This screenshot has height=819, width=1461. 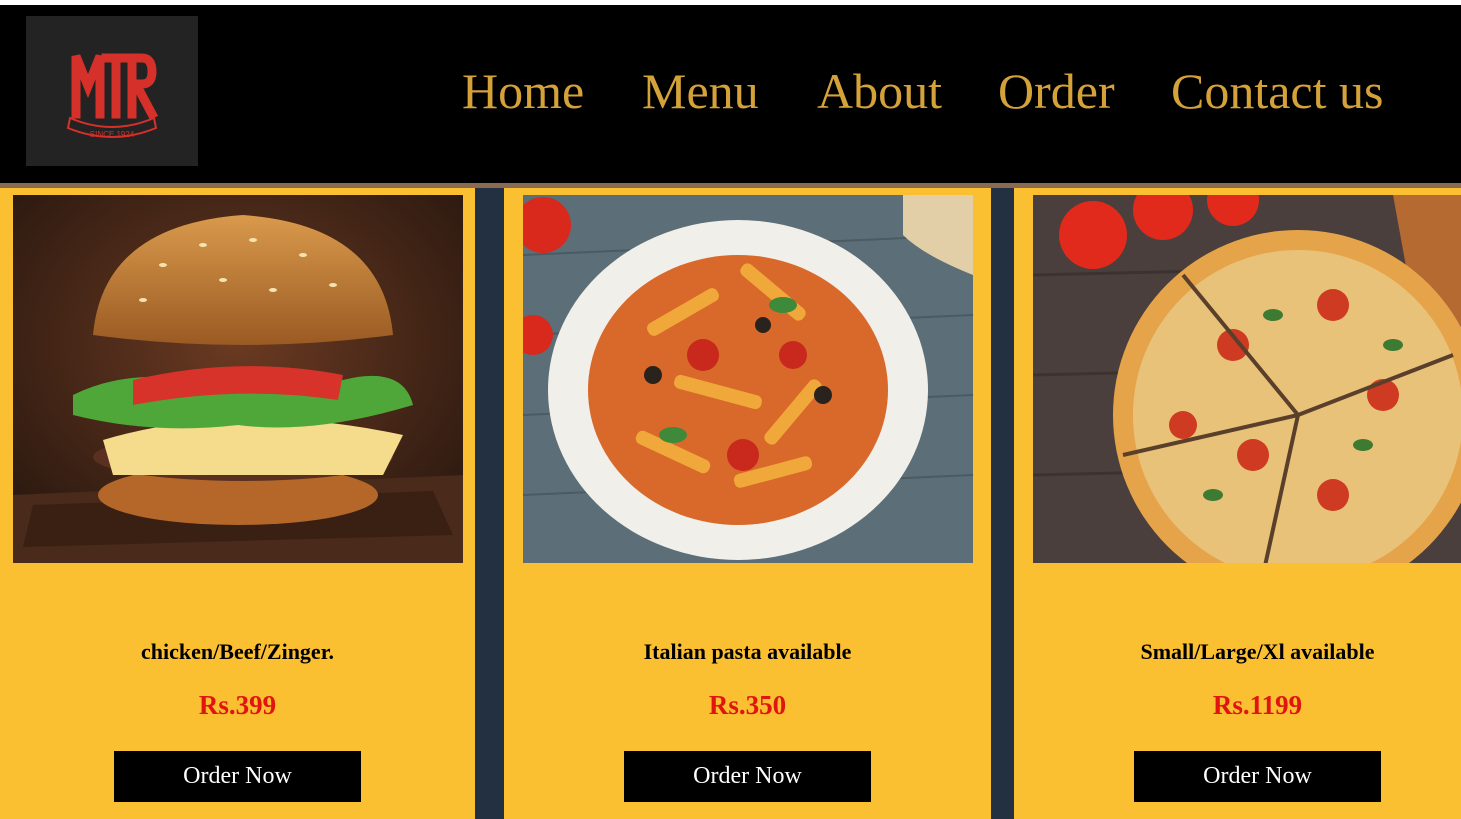 I want to click on nav-link-order: Order, so click(x=1056, y=91).